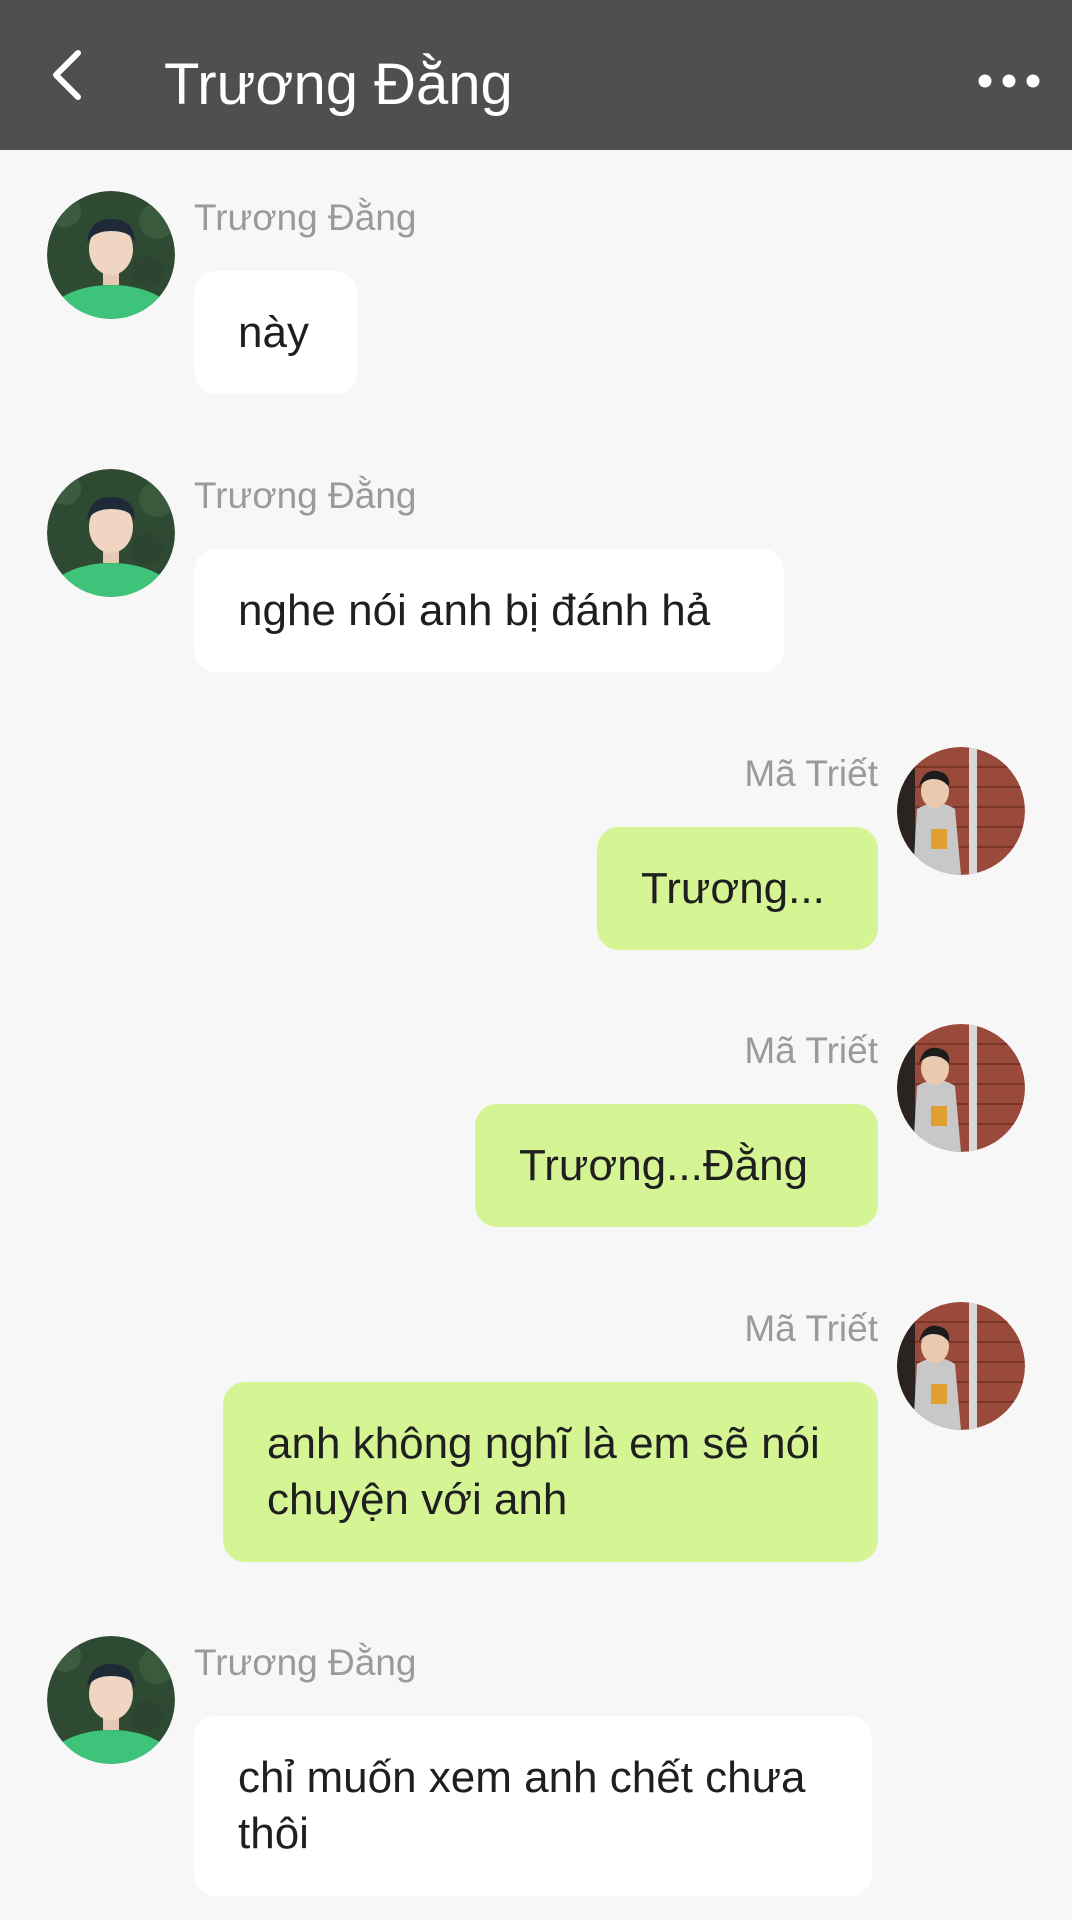 The width and height of the screenshot is (1072, 1920). What do you see at coordinates (664, 1165) in the screenshot?
I see `message-text: Trương...Đằng` at bounding box center [664, 1165].